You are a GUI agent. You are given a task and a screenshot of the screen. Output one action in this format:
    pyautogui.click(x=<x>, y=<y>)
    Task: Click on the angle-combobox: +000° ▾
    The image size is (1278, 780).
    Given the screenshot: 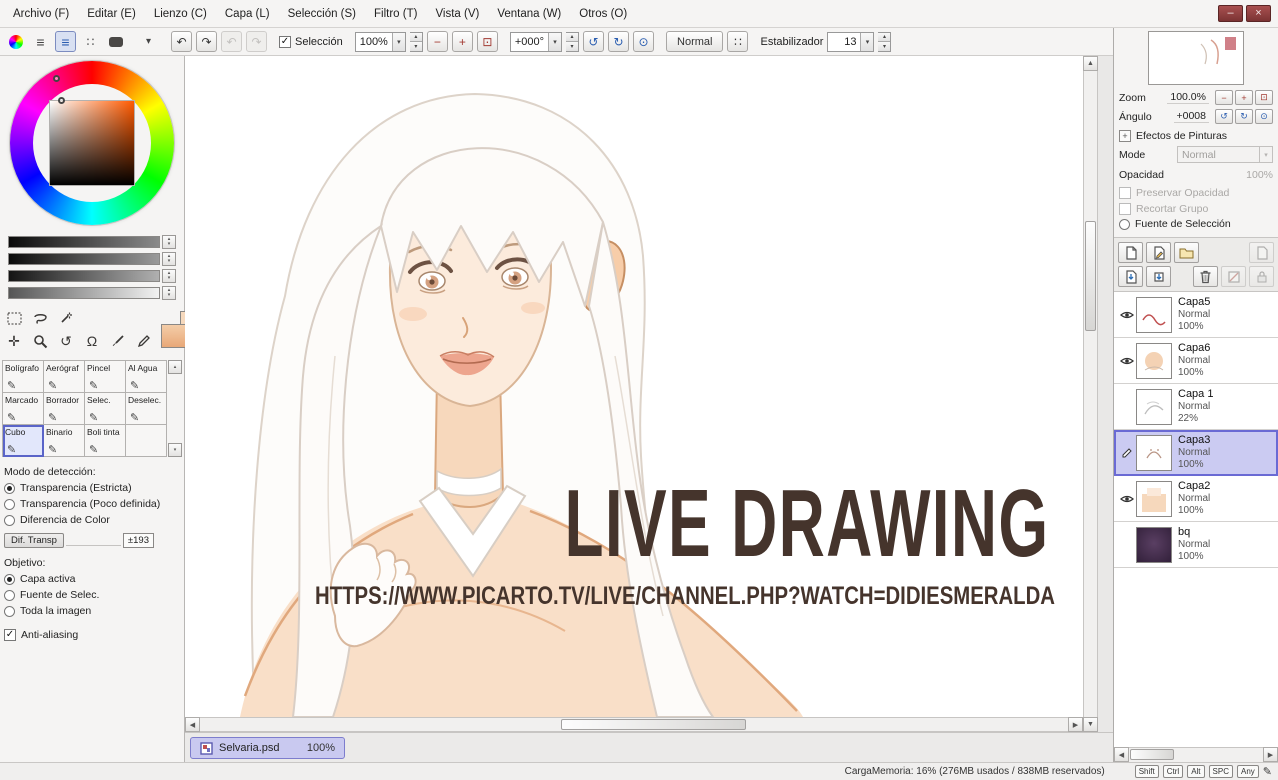 What is the action you would take?
    pyautogui.click(x=536, y=41)
    